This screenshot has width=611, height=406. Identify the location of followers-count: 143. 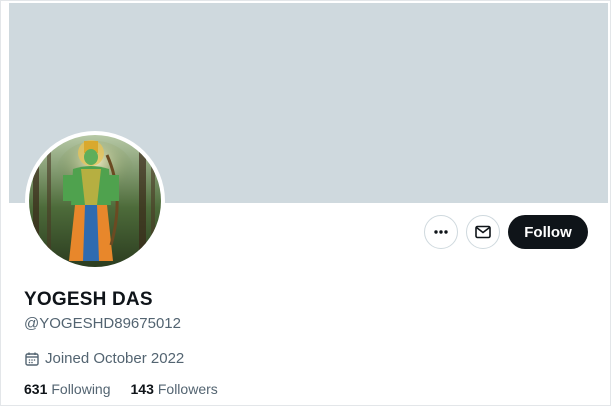
(142, 389).